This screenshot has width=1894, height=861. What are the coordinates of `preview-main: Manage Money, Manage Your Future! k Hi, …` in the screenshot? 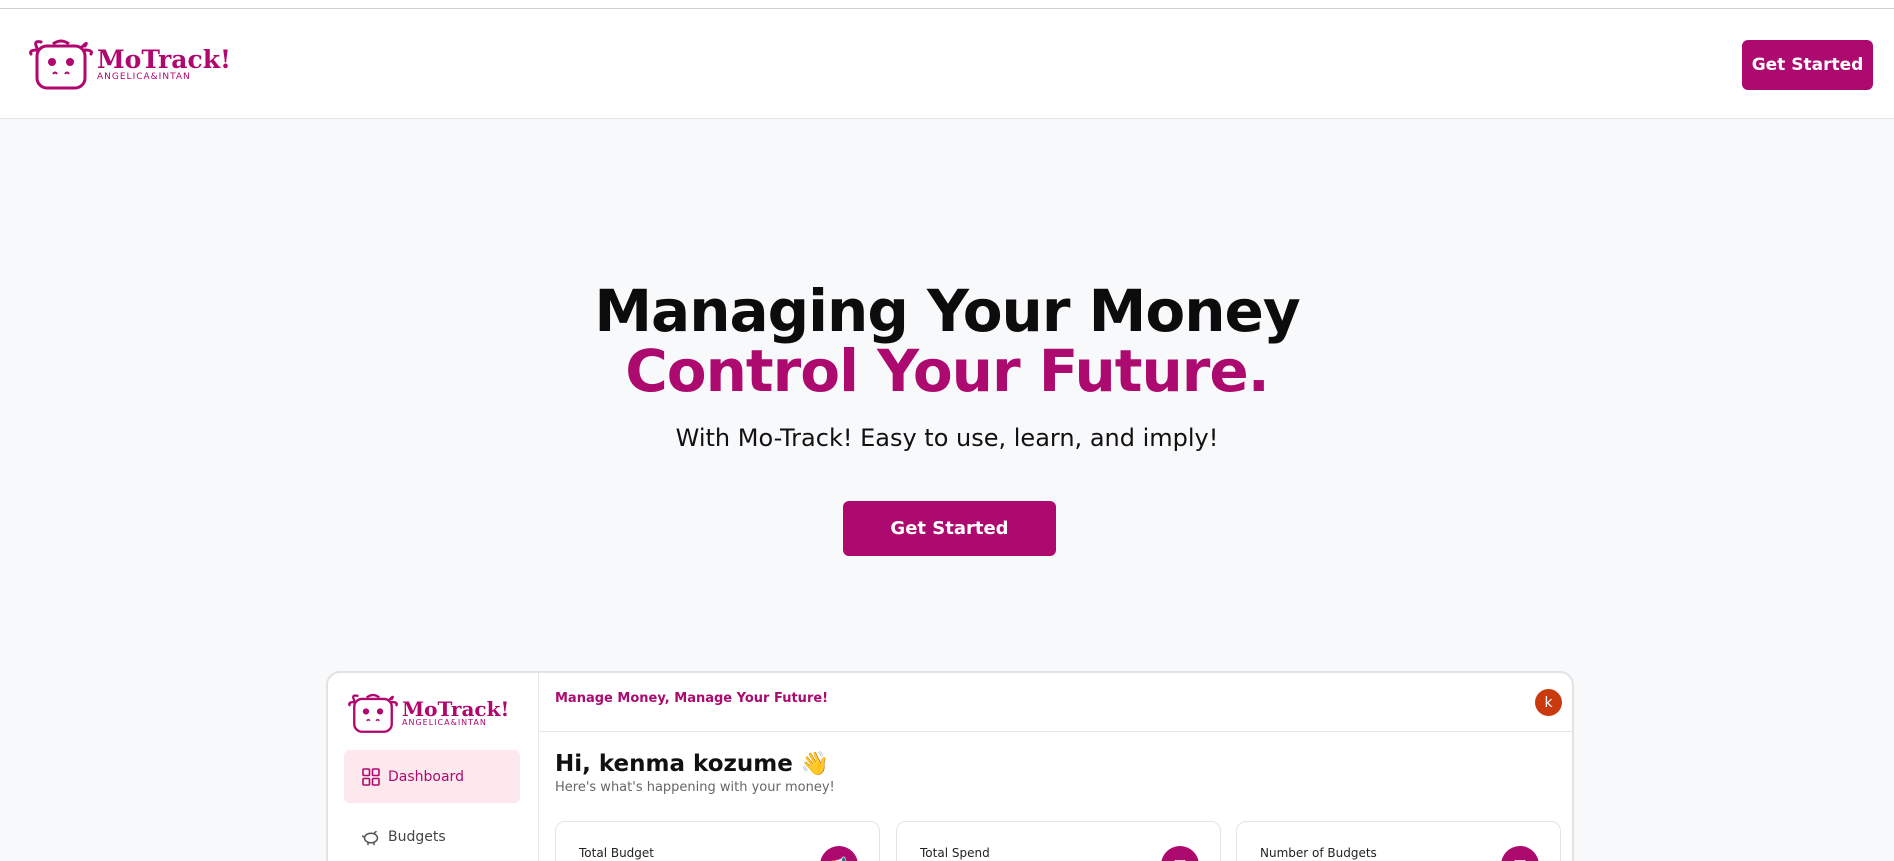 It's located at (1055, 767).